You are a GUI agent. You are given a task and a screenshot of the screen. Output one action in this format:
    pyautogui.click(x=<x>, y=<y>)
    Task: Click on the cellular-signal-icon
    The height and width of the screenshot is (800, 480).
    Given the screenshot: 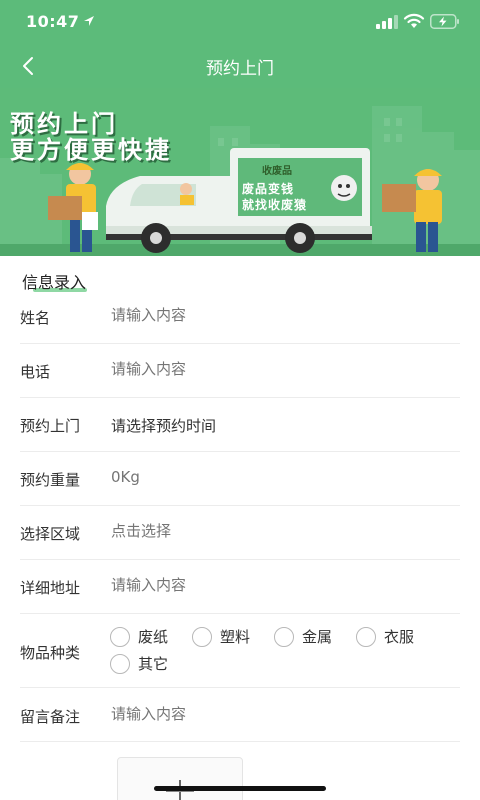 What is the action you would take?
    pyautogui.click(x=387, y=22)
    